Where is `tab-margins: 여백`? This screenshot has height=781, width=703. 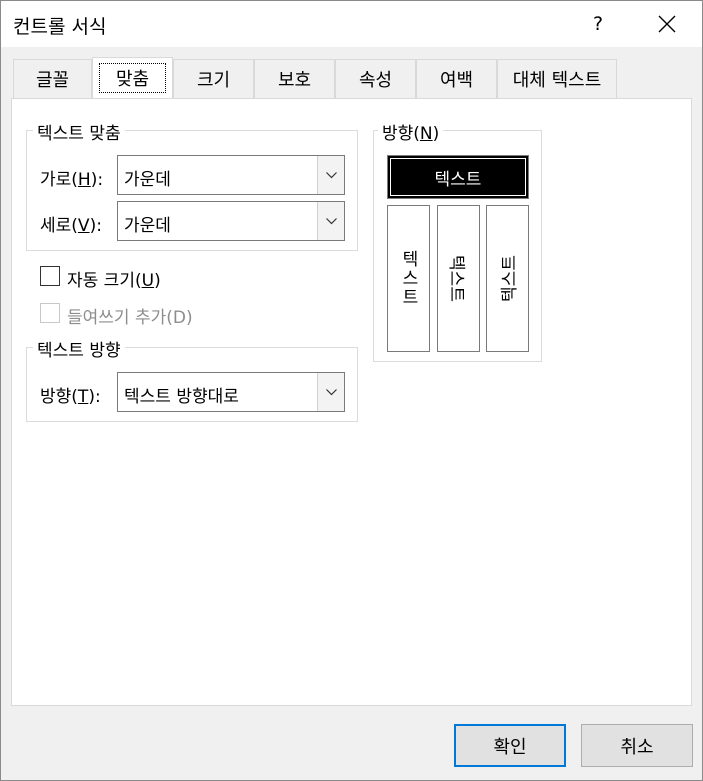
tab-margins: 여백 is located at coordinates (456, 78).